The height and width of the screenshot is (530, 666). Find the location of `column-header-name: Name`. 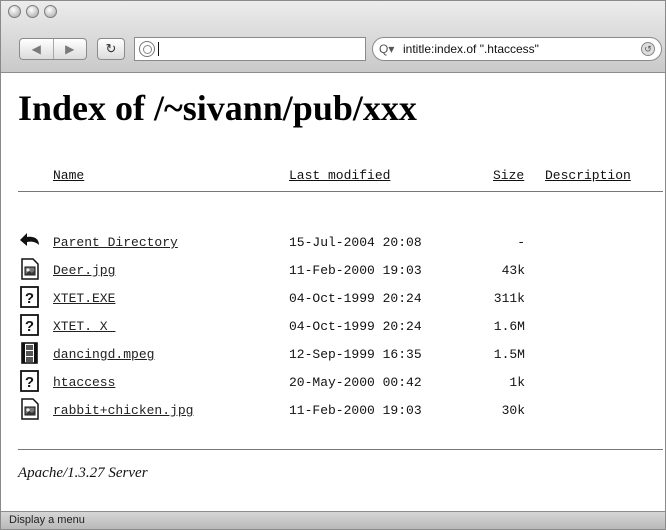

column-header-name: Name is located at coordinates (68, 175).